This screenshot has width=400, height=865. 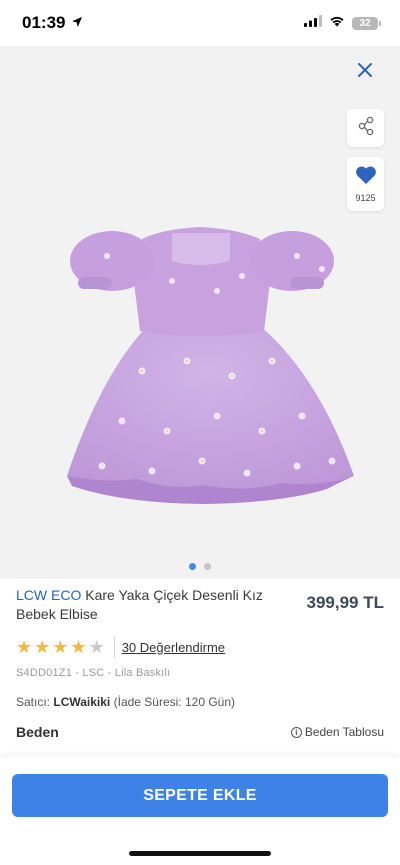 What do you see at coordinates (200, 795) in the screenshot?
I see `add-to-cart-button: SEPETE EKLE` at bounding box center [200, 795].